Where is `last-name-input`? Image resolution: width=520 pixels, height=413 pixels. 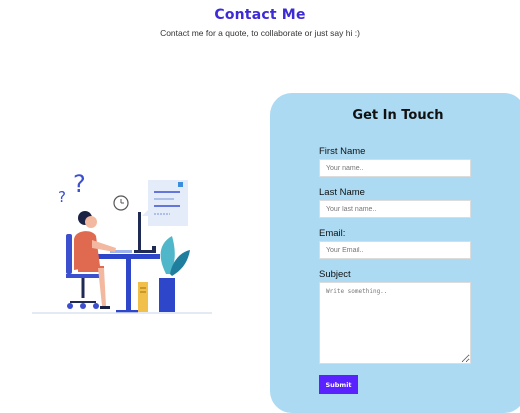 last-name-input is located at coordinates (395, 209).